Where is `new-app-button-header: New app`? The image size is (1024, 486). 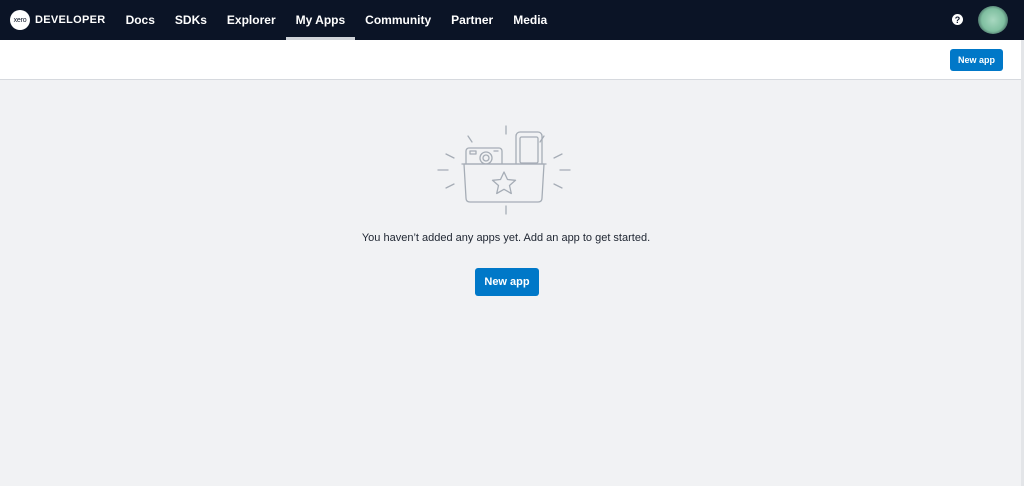 new-app-button-header: New app is located at coordinates (976, 60).